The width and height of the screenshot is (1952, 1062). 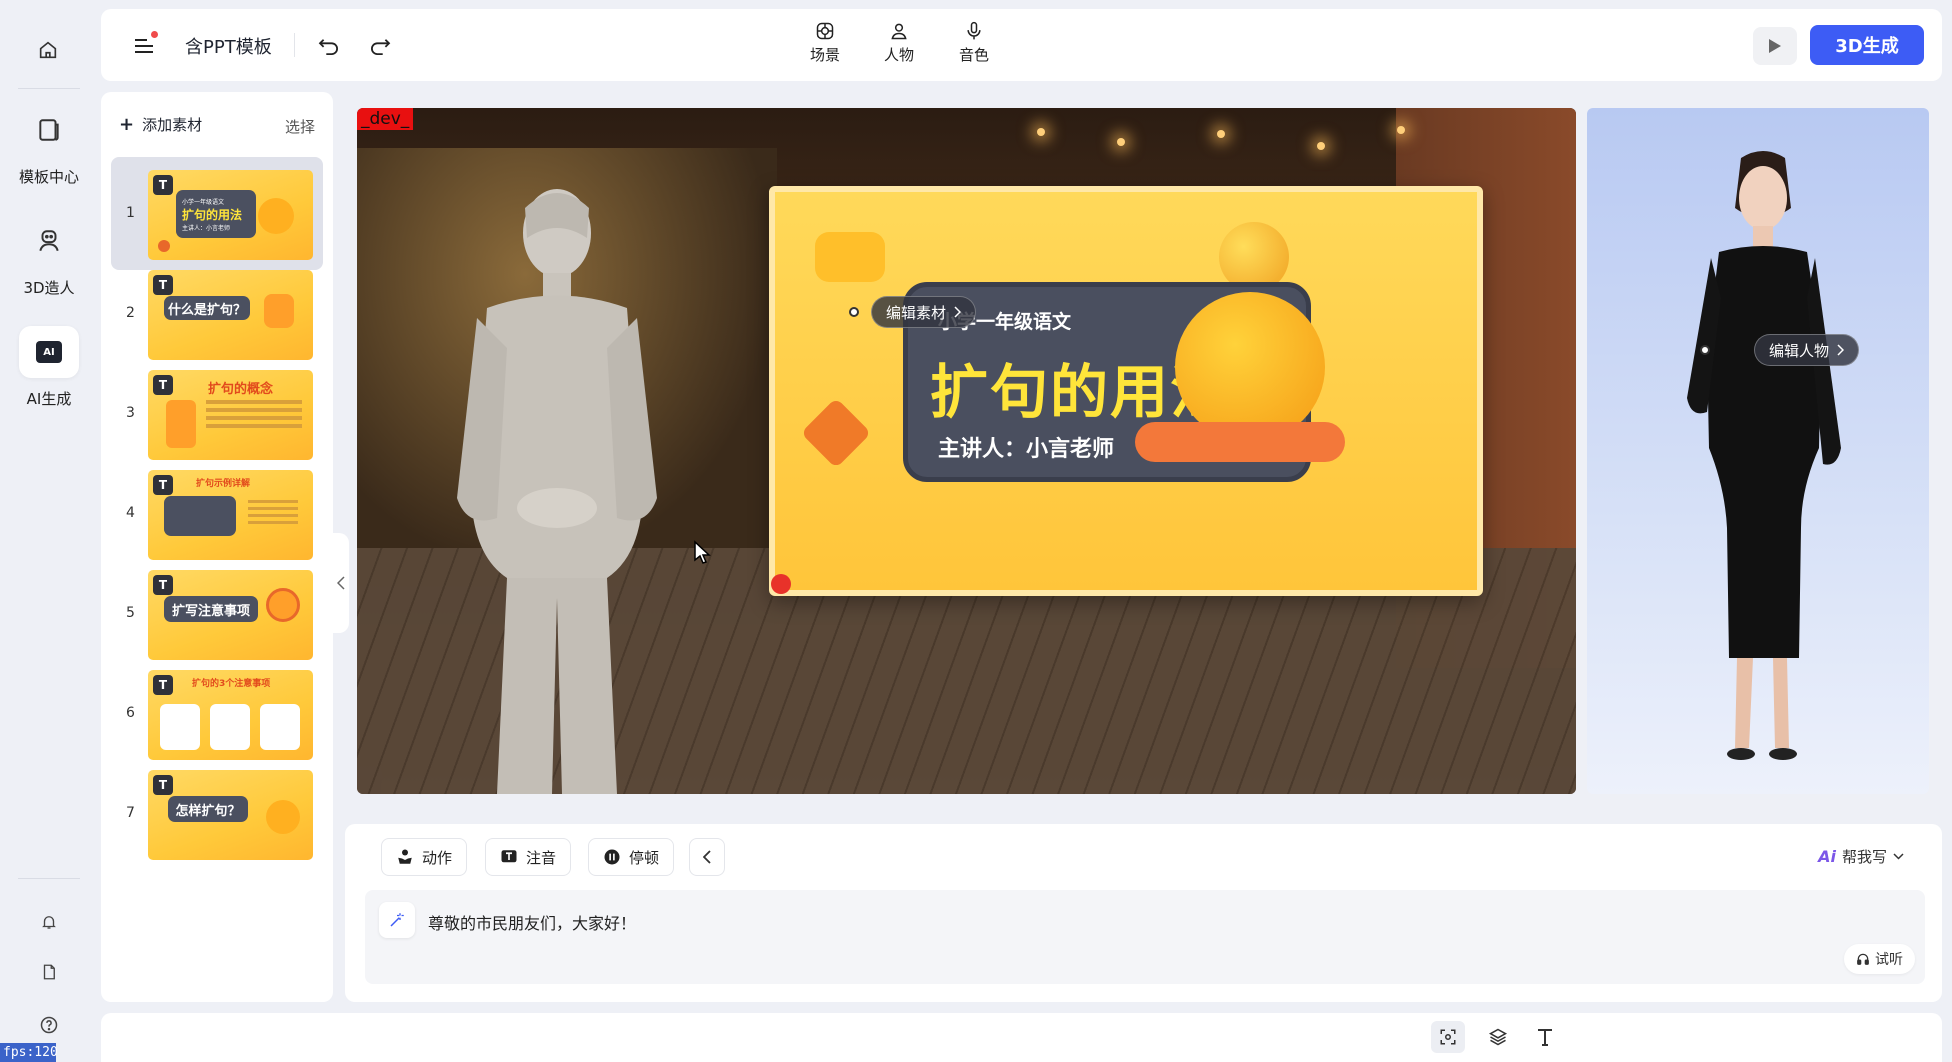 I want to click on redo-button, so click(x=380, y=46).